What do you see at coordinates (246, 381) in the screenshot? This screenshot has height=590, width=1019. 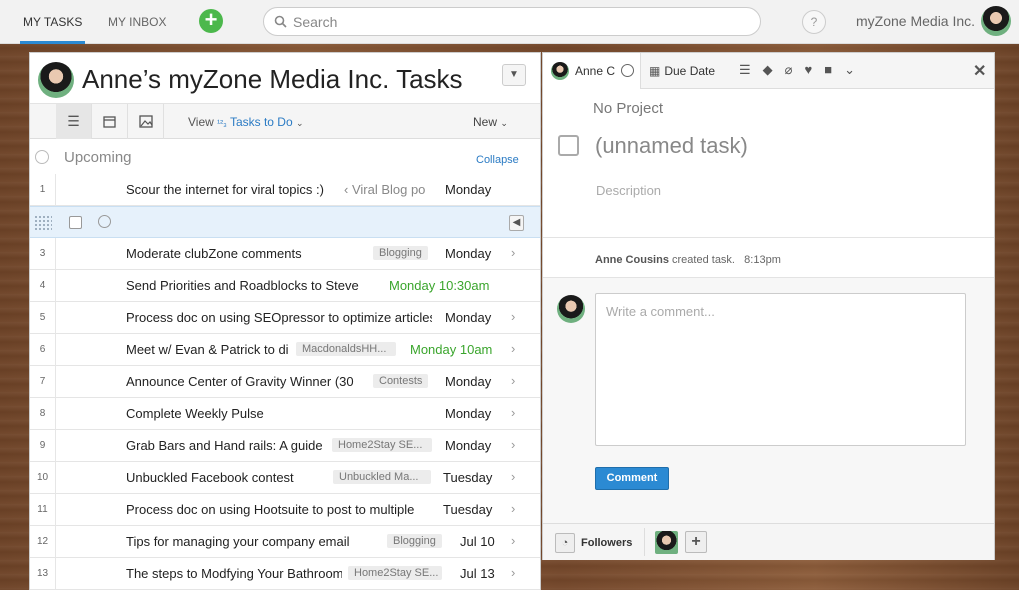 I see `task-name: Announce Center of Gravity Winner (30` at bounding box center [246, 381].